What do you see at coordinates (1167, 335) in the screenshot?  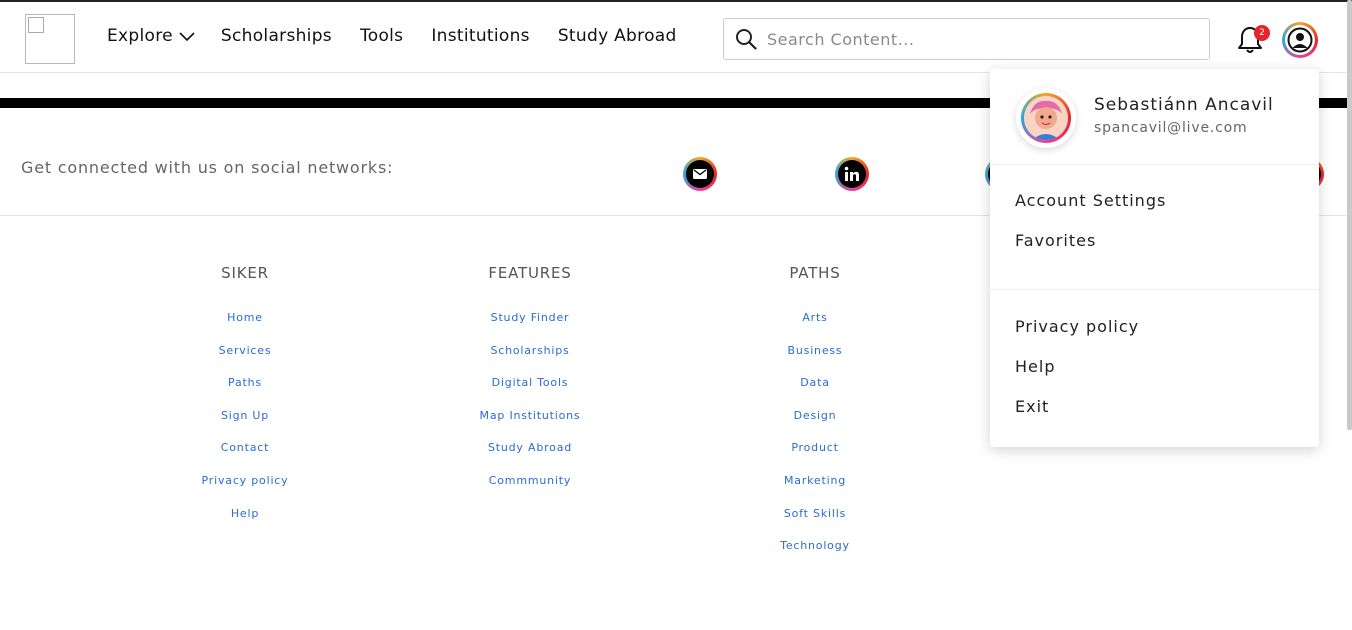 I see `menu-item-privacy-policy: Privacy policy` at bounding box center [1167, 335].